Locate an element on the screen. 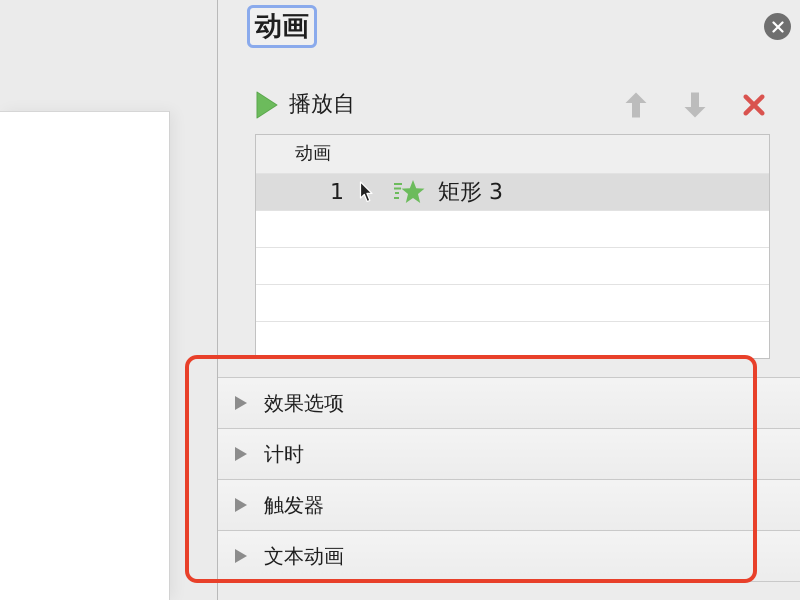 The width and height of the screenshot is (800, 600). animation-list-row: 1 矩形 3 is located at coordinates (512, 191).